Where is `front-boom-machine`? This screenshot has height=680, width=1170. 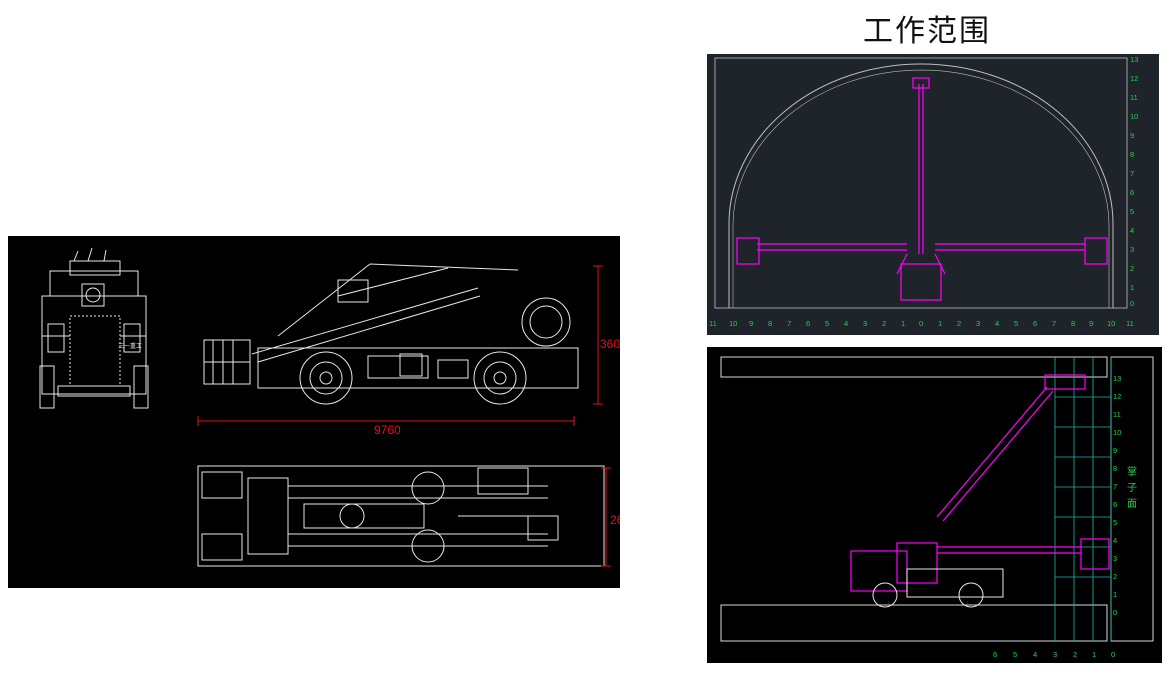
front-boom-machine is located at coordinates (922, 189).